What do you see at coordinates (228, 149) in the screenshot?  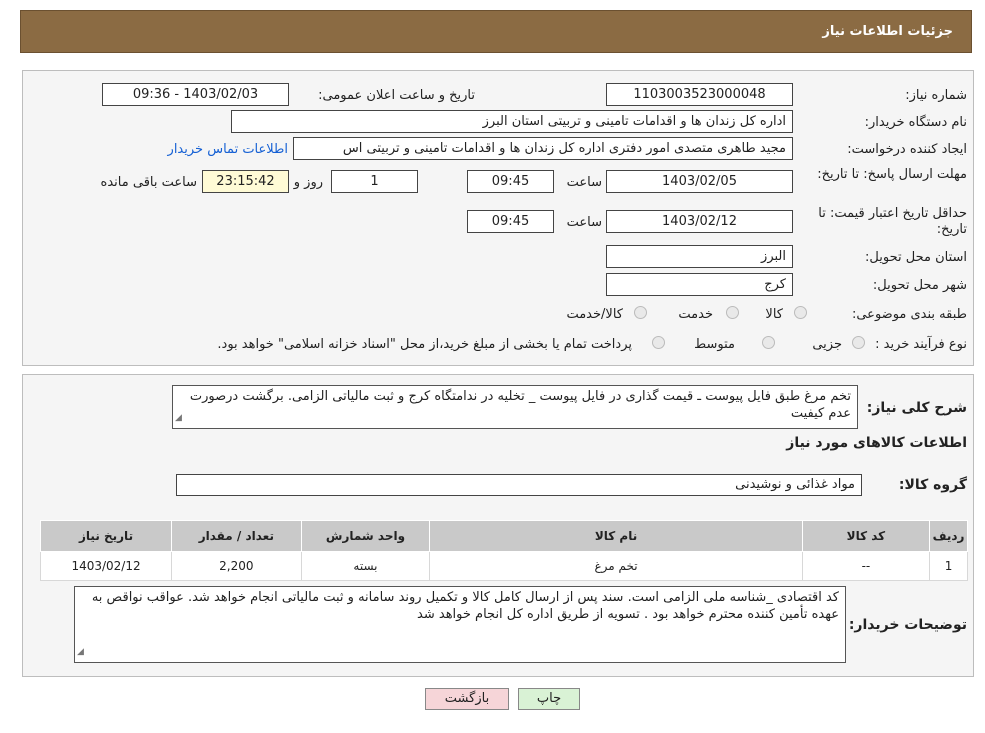 I see `buyer-contact-link: اطلاعات تماس خریدار` at bounding box center [228, 149].